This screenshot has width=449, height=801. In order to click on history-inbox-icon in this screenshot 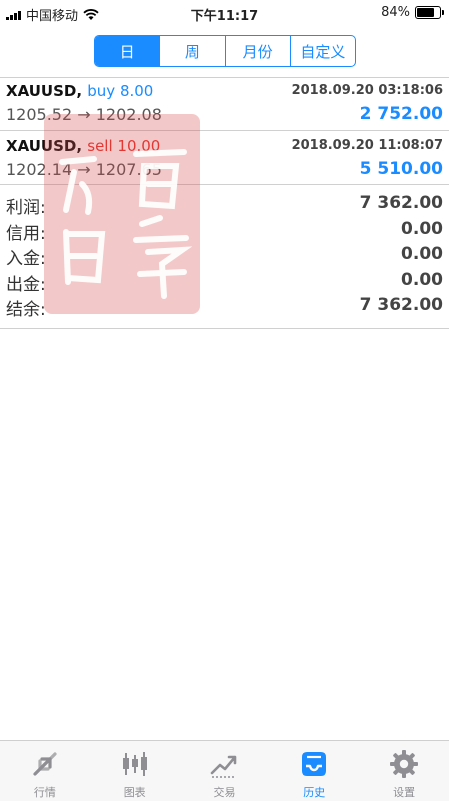, I will do `click(314, 764)`.